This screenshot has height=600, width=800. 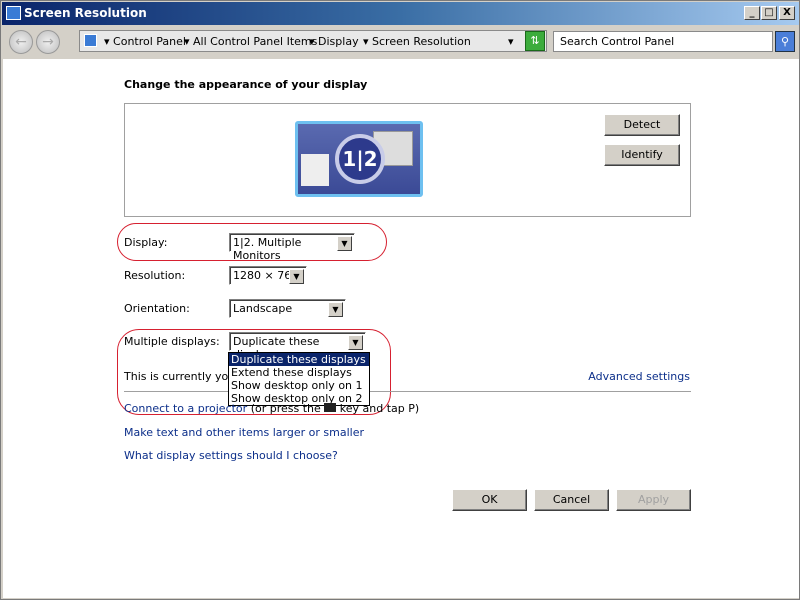 I want to click on cancel-button: Cancel, so click(x=571, y=500).